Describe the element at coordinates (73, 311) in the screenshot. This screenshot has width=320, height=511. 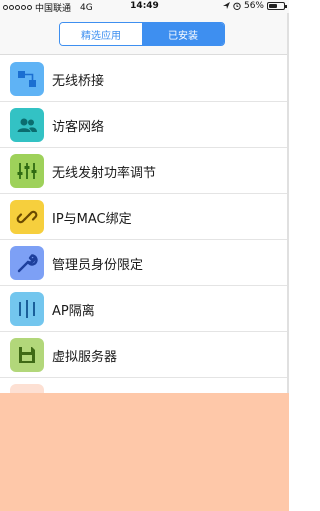
I see `app-label: AP隔离` at that location.